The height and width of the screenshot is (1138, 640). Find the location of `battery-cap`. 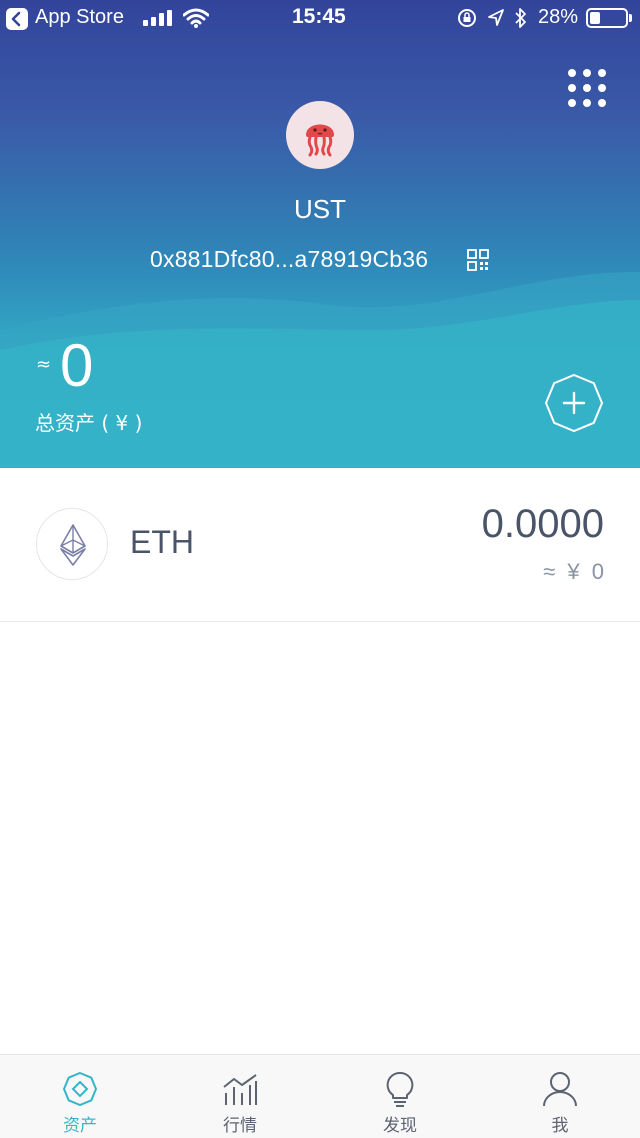

battery-cap is located at coordinates (630, 18).